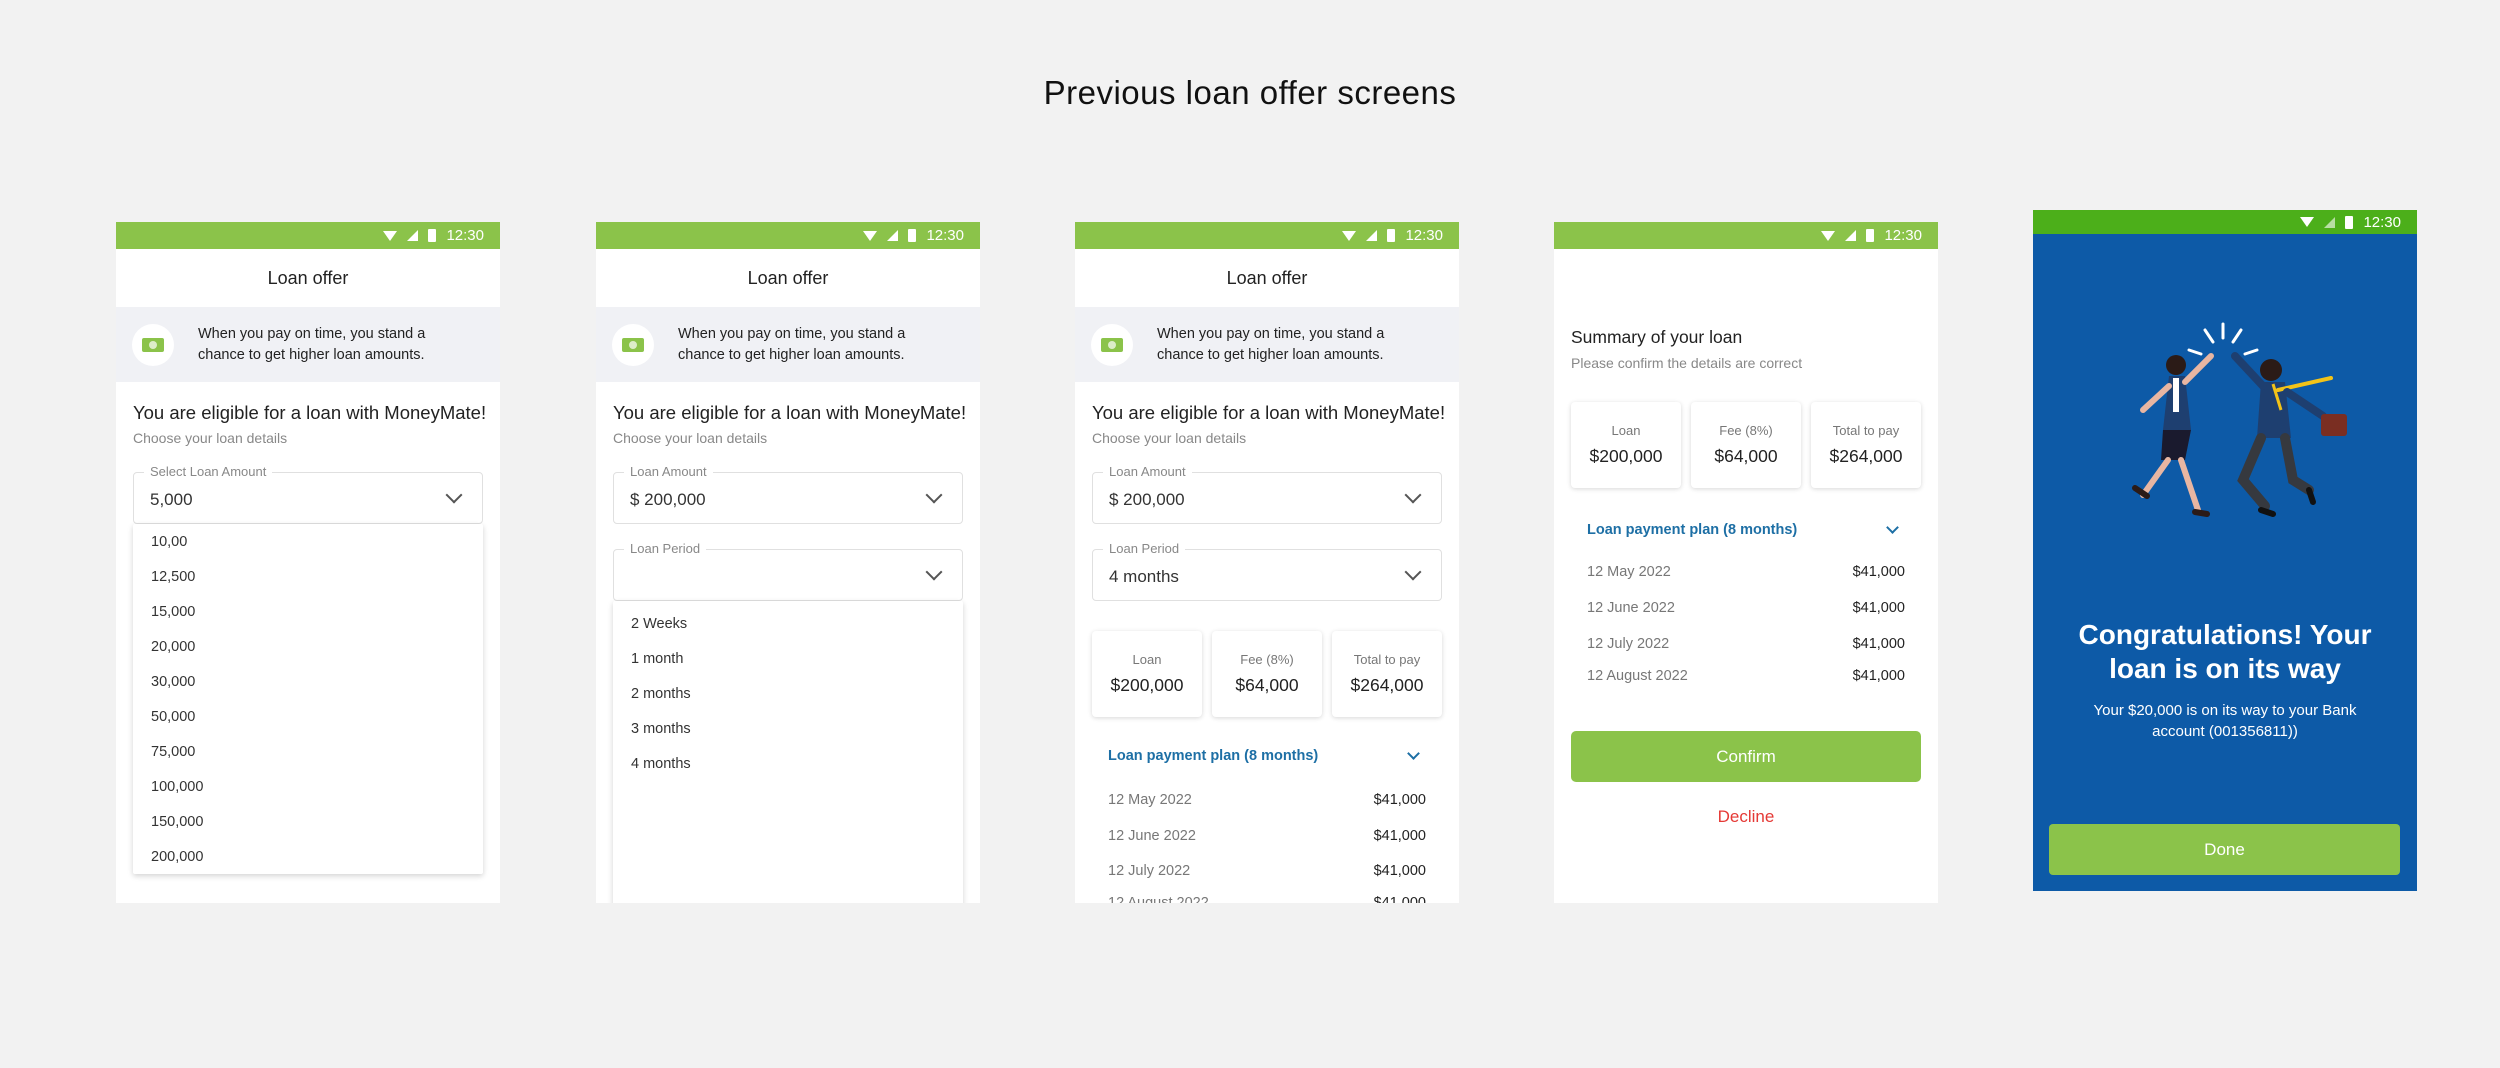  I want to click on decline-button: Decline, so click(1746, 817).